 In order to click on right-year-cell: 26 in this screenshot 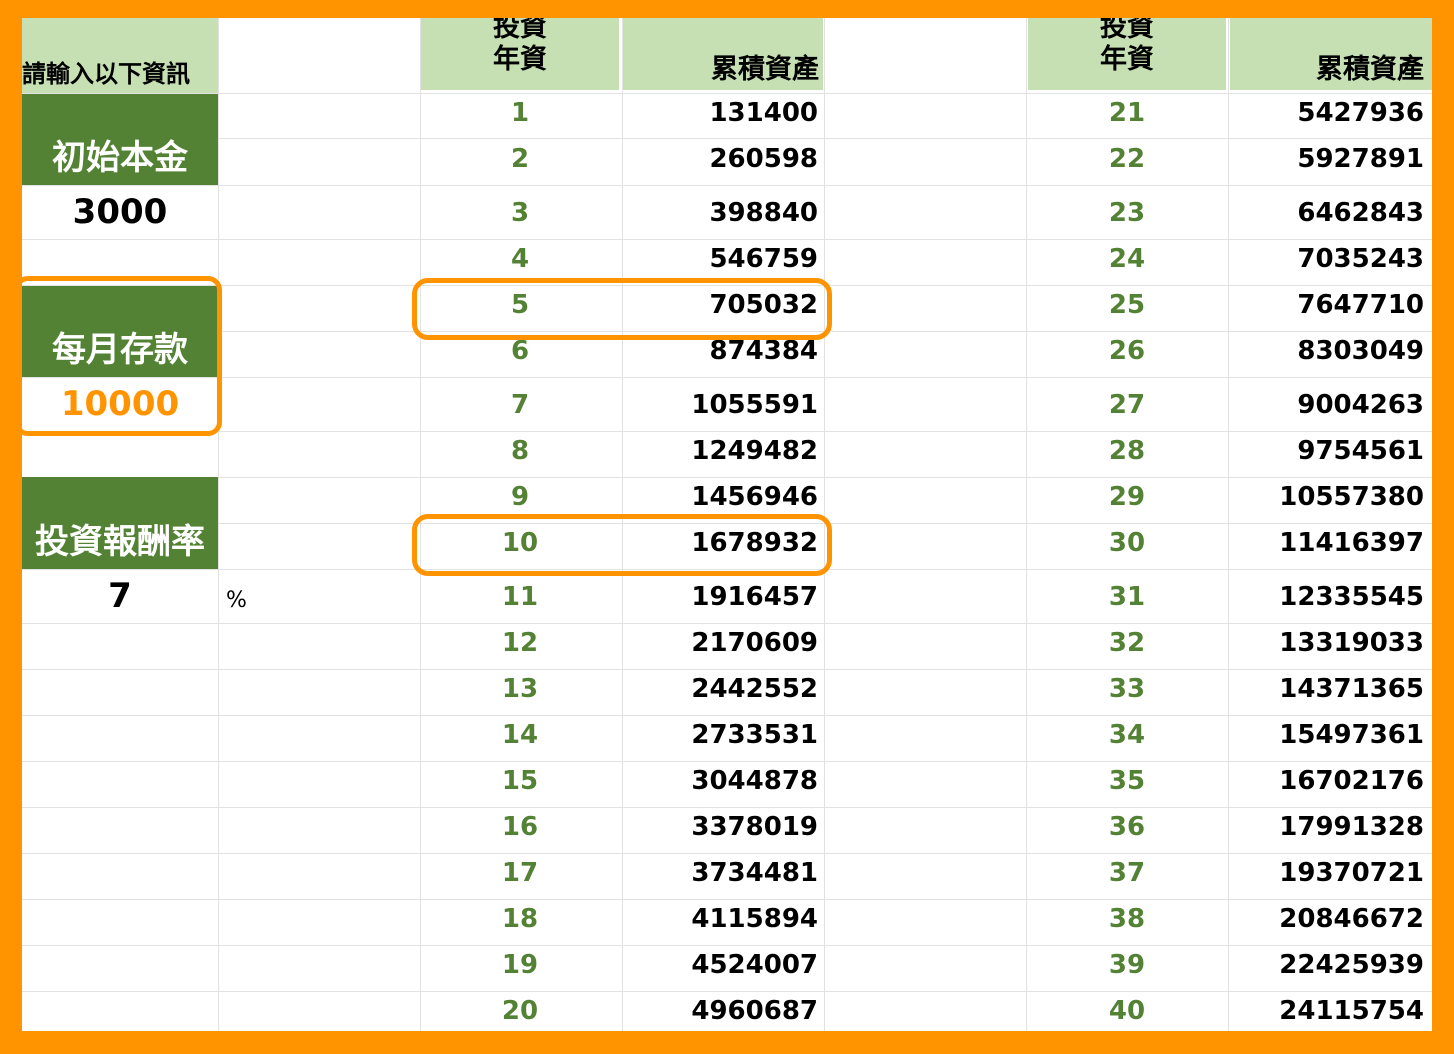, I will do `click(1127, 351)`.